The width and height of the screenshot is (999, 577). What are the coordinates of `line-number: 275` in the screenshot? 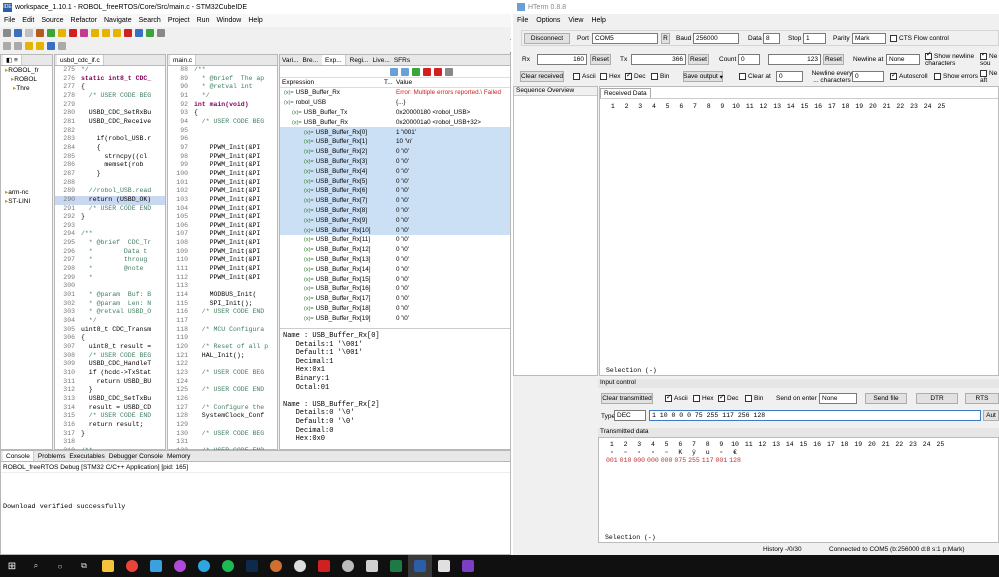 It's located at (65, 70).